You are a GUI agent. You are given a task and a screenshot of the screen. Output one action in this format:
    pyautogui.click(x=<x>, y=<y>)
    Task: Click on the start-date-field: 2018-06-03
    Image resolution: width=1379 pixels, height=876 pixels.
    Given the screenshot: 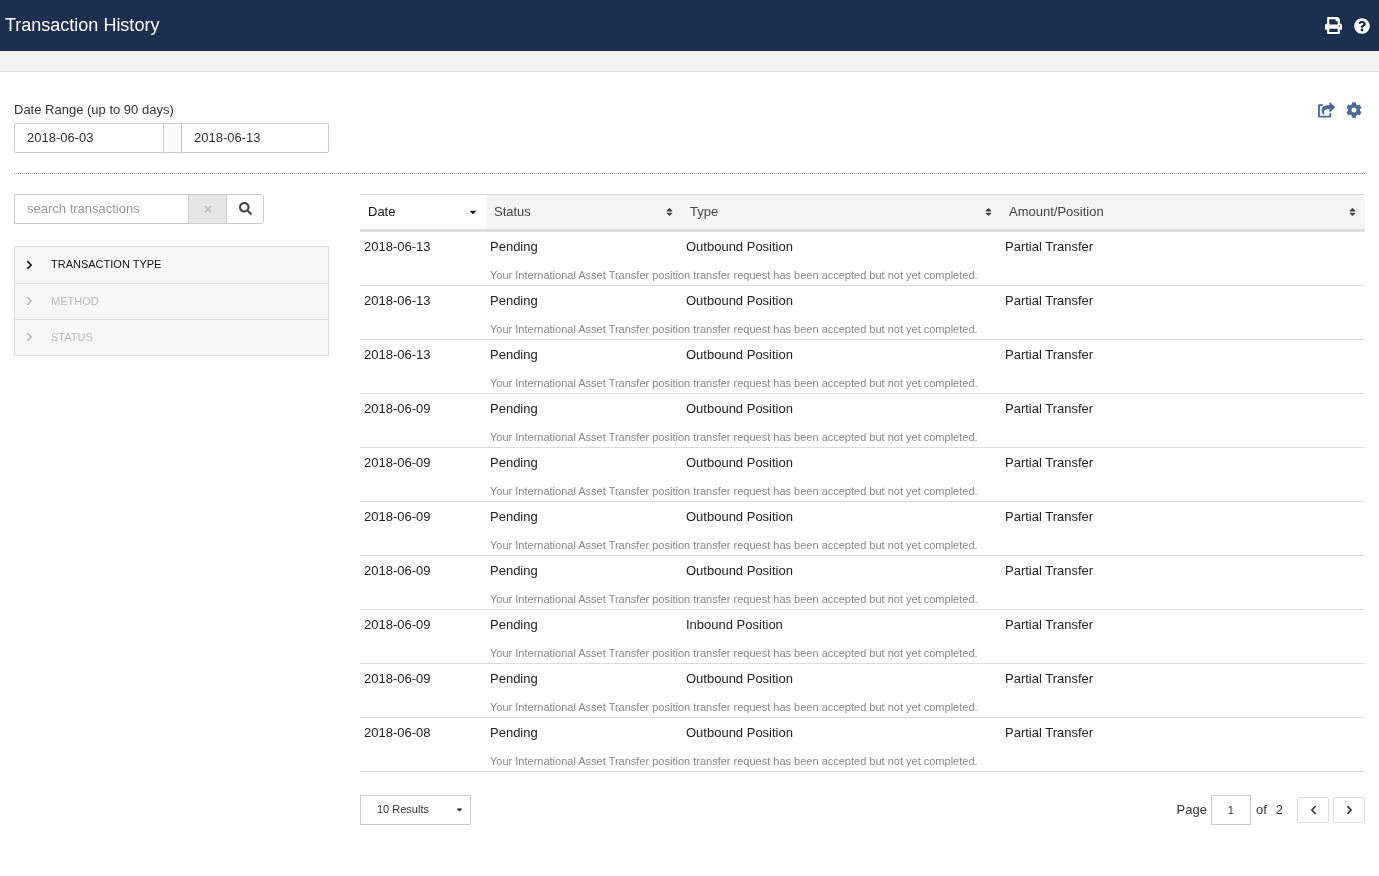 What is the action you would take?
    pyautogui.click(x=89, y=137)
    